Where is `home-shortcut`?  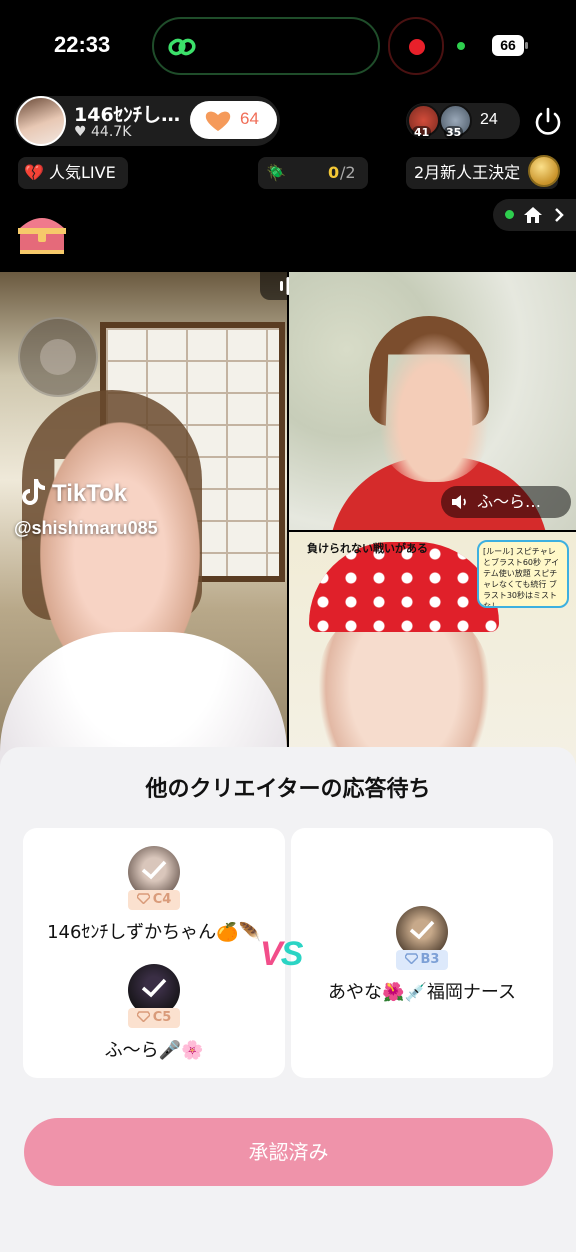
home-shortcut is located at coordinates (534, 215).